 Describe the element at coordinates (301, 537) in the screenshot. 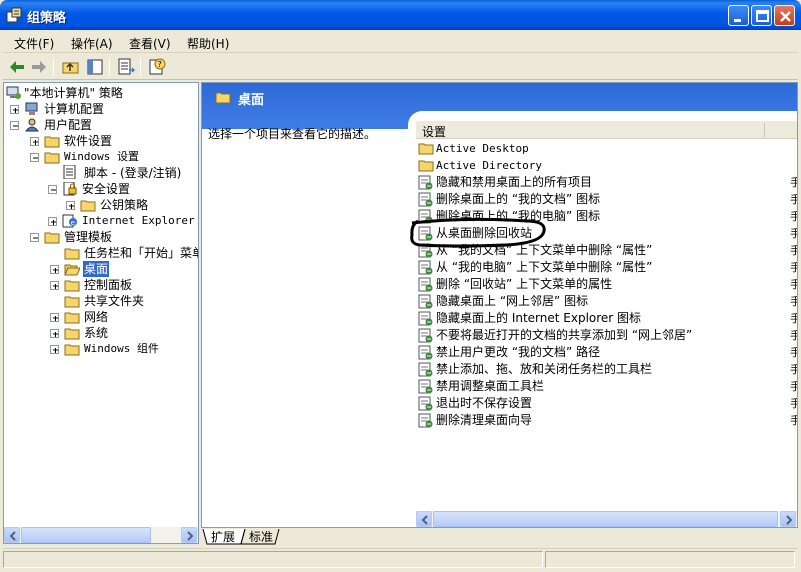

I see `view-tabs: 扩展 标准` at that location.